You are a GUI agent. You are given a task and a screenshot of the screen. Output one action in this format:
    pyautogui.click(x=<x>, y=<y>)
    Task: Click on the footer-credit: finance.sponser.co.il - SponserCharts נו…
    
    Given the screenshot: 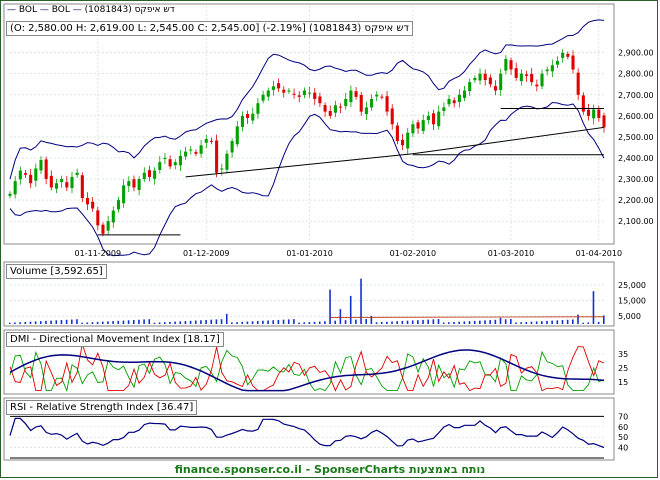 What is the action you would take?
    pyautogui.click(x=330, y=469)
    